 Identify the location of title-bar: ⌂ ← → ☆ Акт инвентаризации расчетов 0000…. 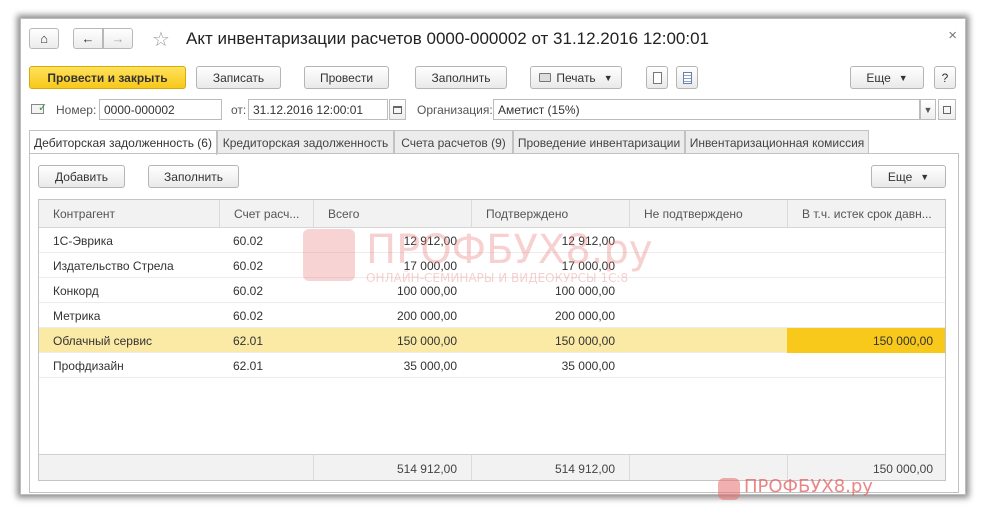
(493, 39).